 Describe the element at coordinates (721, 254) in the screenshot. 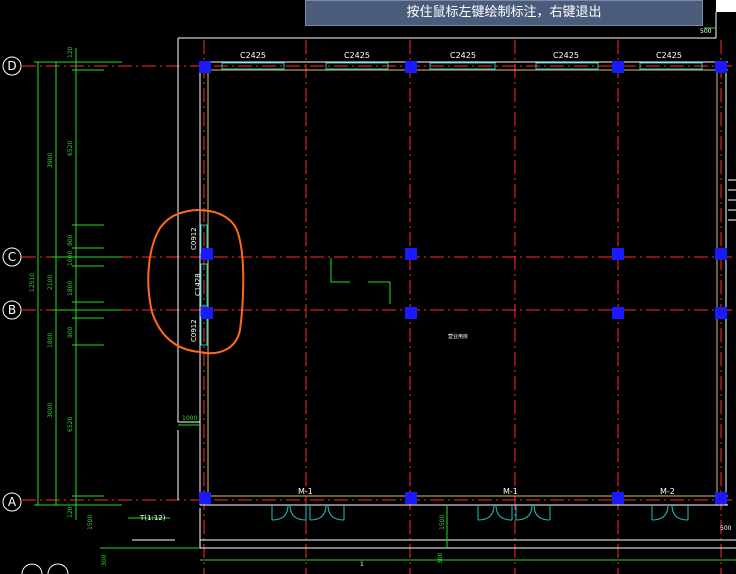

I see `column-C6` at that location.